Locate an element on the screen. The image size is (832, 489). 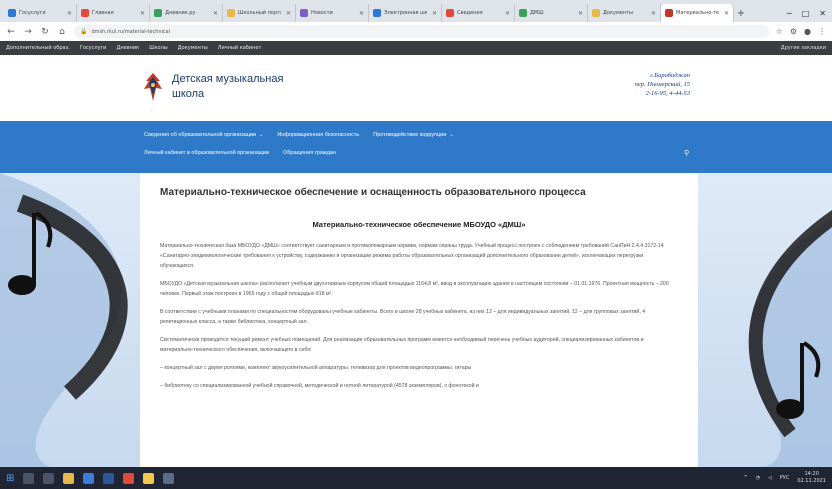
browser-tab: Дневник.ру ✕ is located at coordinates (186, 13).